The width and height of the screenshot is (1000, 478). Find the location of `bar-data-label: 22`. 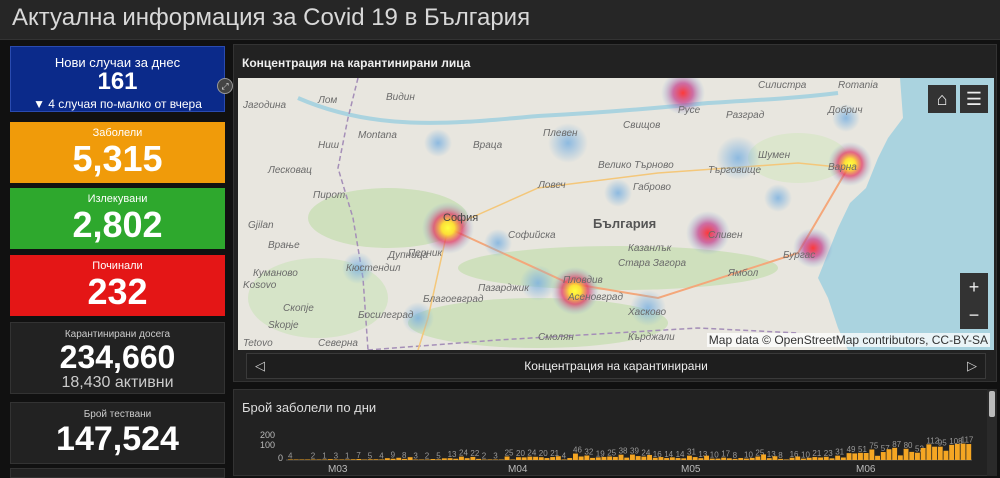

bar-data-label: 22 is located at coordinates (474, 453).